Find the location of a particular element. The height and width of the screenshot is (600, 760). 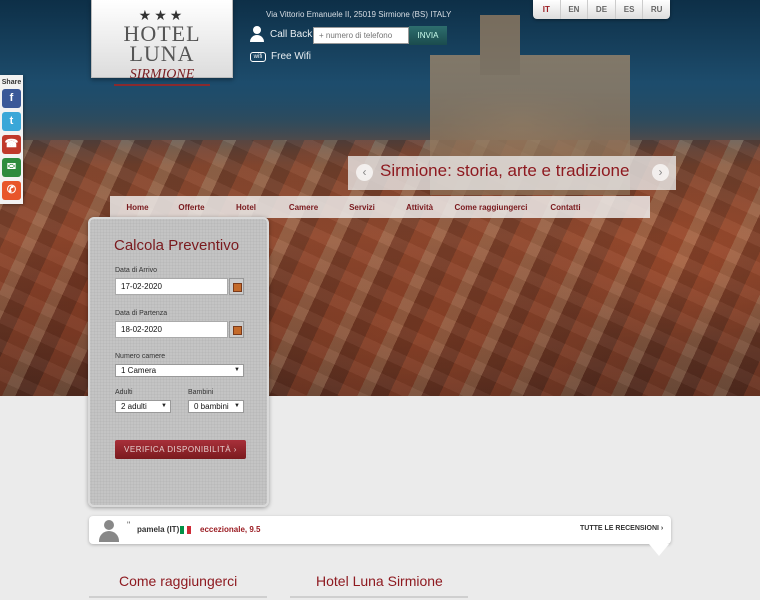

nav-offerte: Offerte is located at coordinates (191, 207).